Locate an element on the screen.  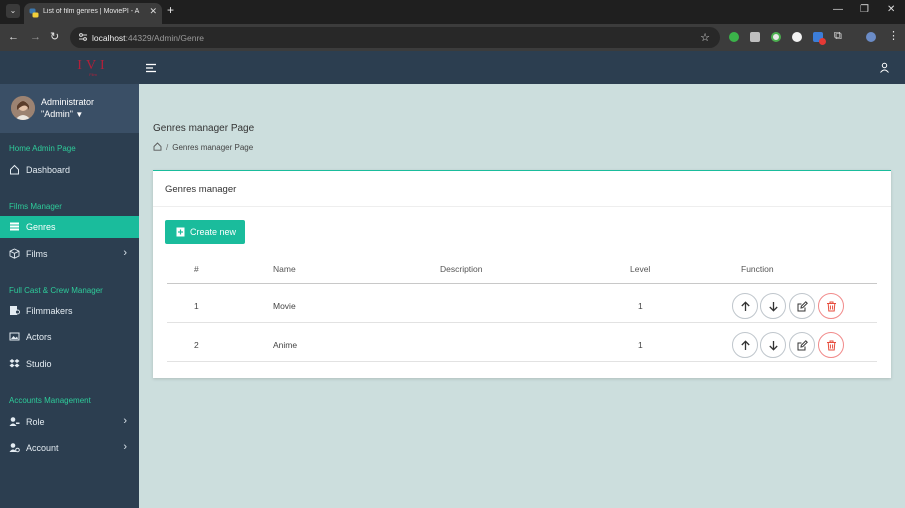
sidebar-item-label: Dashboard is located at coordinates (48, 170).